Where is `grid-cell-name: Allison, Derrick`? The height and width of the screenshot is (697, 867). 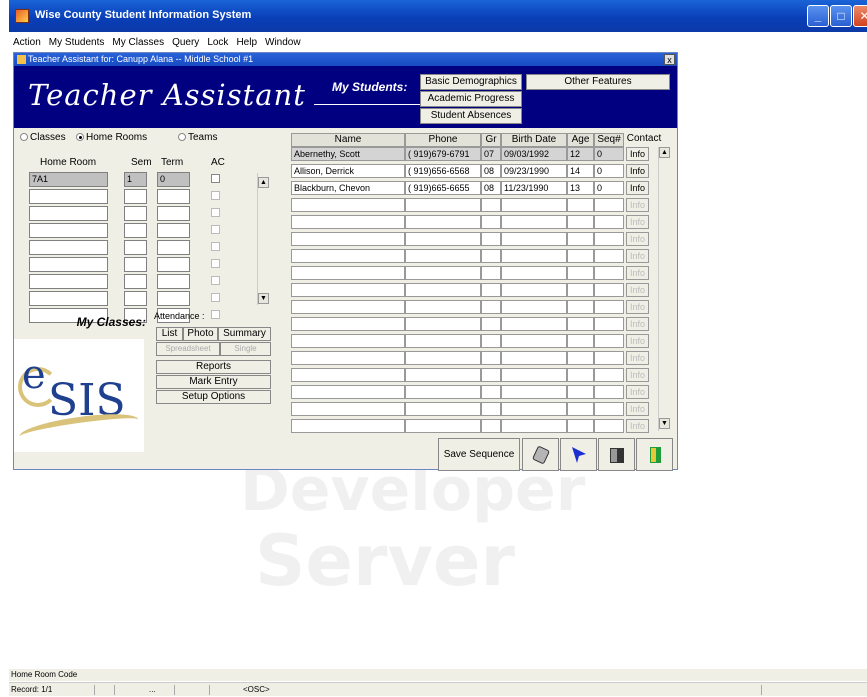 grid-cell-name: Allison, Derrick is located at coordinates (348, 171).